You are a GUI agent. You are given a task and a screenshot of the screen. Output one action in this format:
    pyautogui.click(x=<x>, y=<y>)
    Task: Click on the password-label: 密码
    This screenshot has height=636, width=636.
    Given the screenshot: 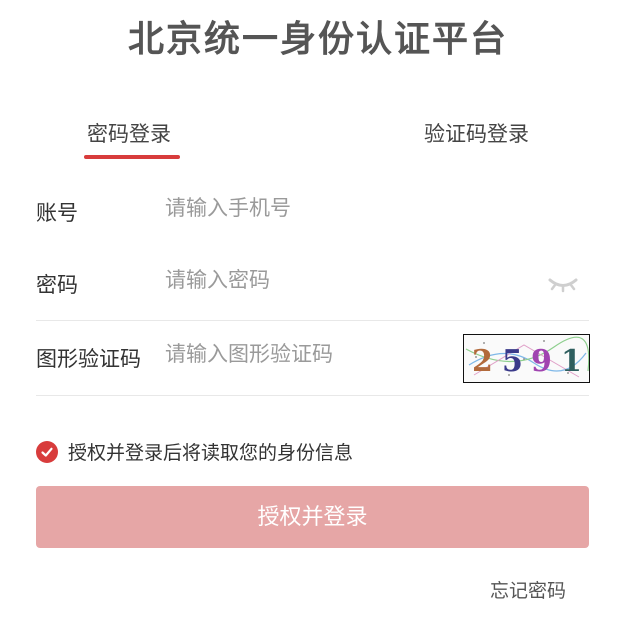 What is the action you would take?
    pyautogui.click(x=57, y=285)
    